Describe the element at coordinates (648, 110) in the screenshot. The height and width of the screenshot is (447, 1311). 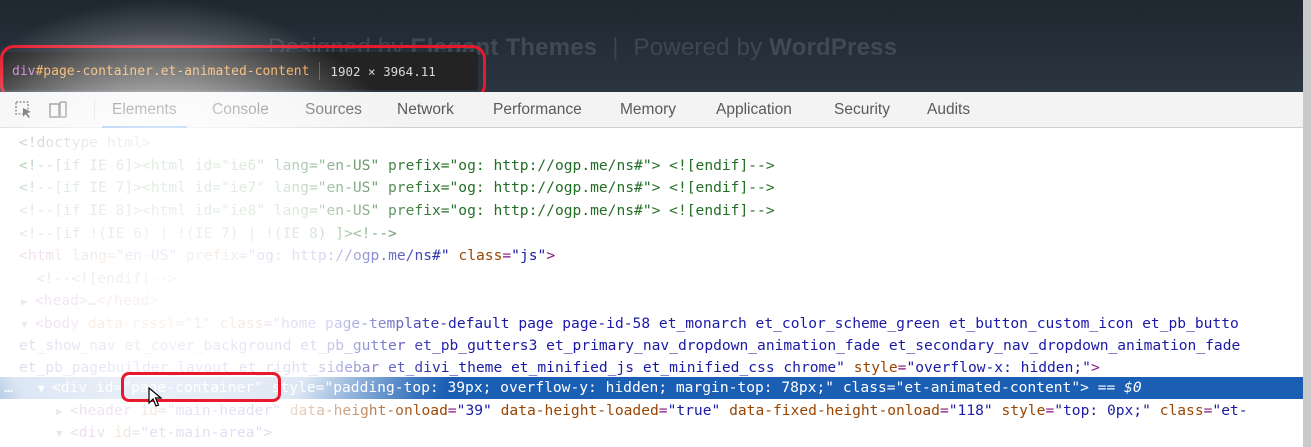
I see `tab-memory: Memory` at that location.